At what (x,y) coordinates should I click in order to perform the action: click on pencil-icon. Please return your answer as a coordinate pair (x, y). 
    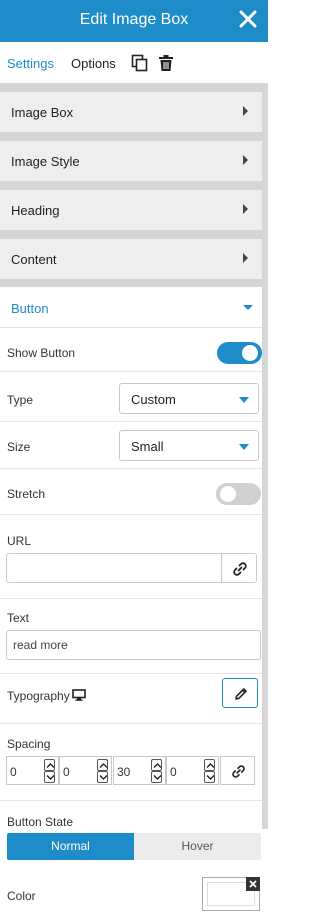
    Looking at the image, I should click on (241, 694).